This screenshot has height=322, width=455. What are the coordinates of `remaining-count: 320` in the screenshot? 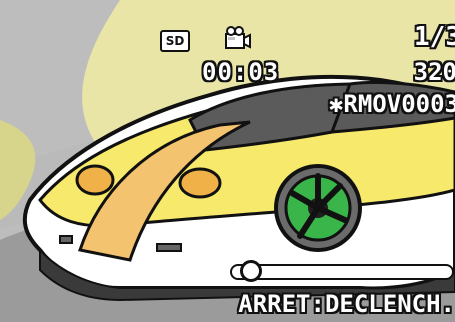 It's located at (434, 72).